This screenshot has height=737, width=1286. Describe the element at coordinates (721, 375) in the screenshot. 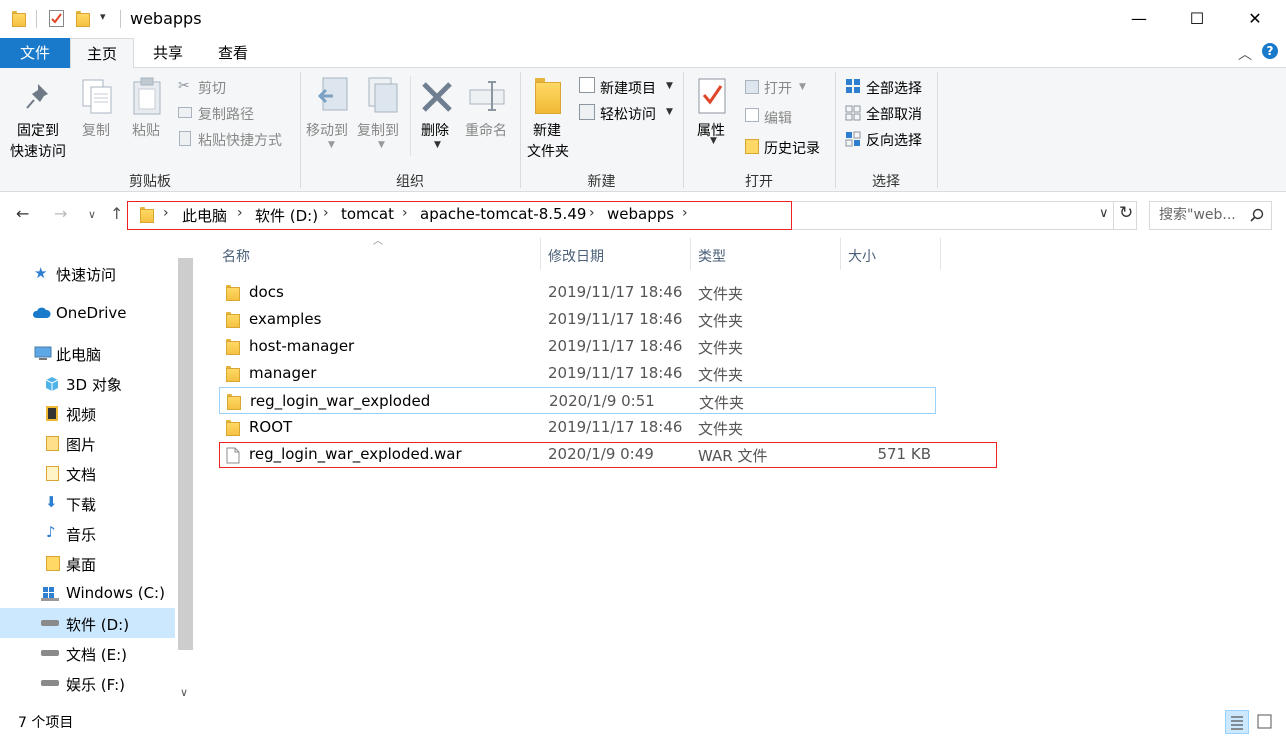

I see `file-type: 文件夹` at that location.